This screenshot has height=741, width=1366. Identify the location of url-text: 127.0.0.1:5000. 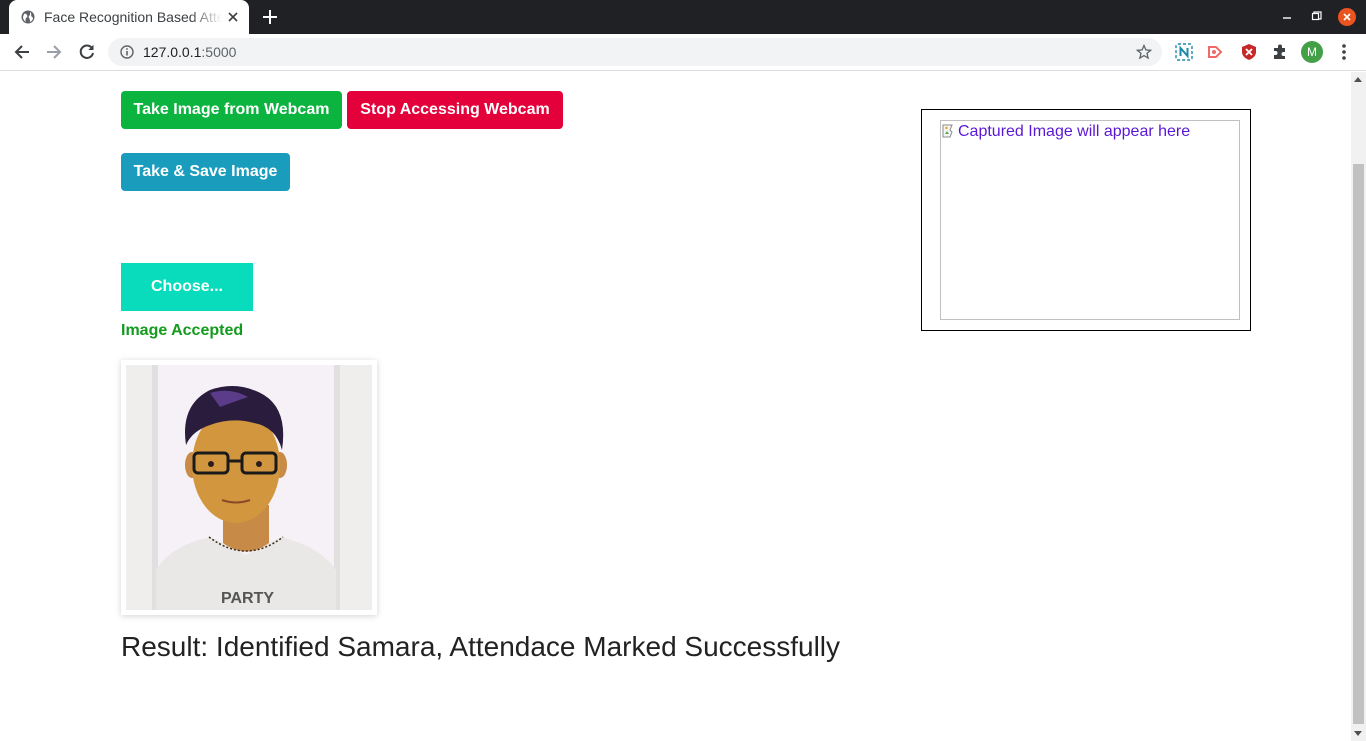
(189, 52).